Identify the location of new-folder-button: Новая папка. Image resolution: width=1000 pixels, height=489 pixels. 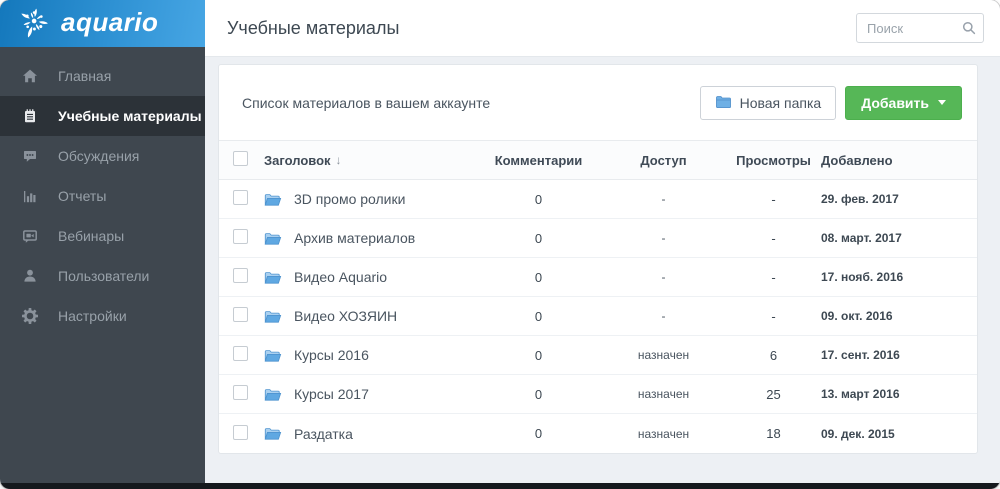
(768, 102).